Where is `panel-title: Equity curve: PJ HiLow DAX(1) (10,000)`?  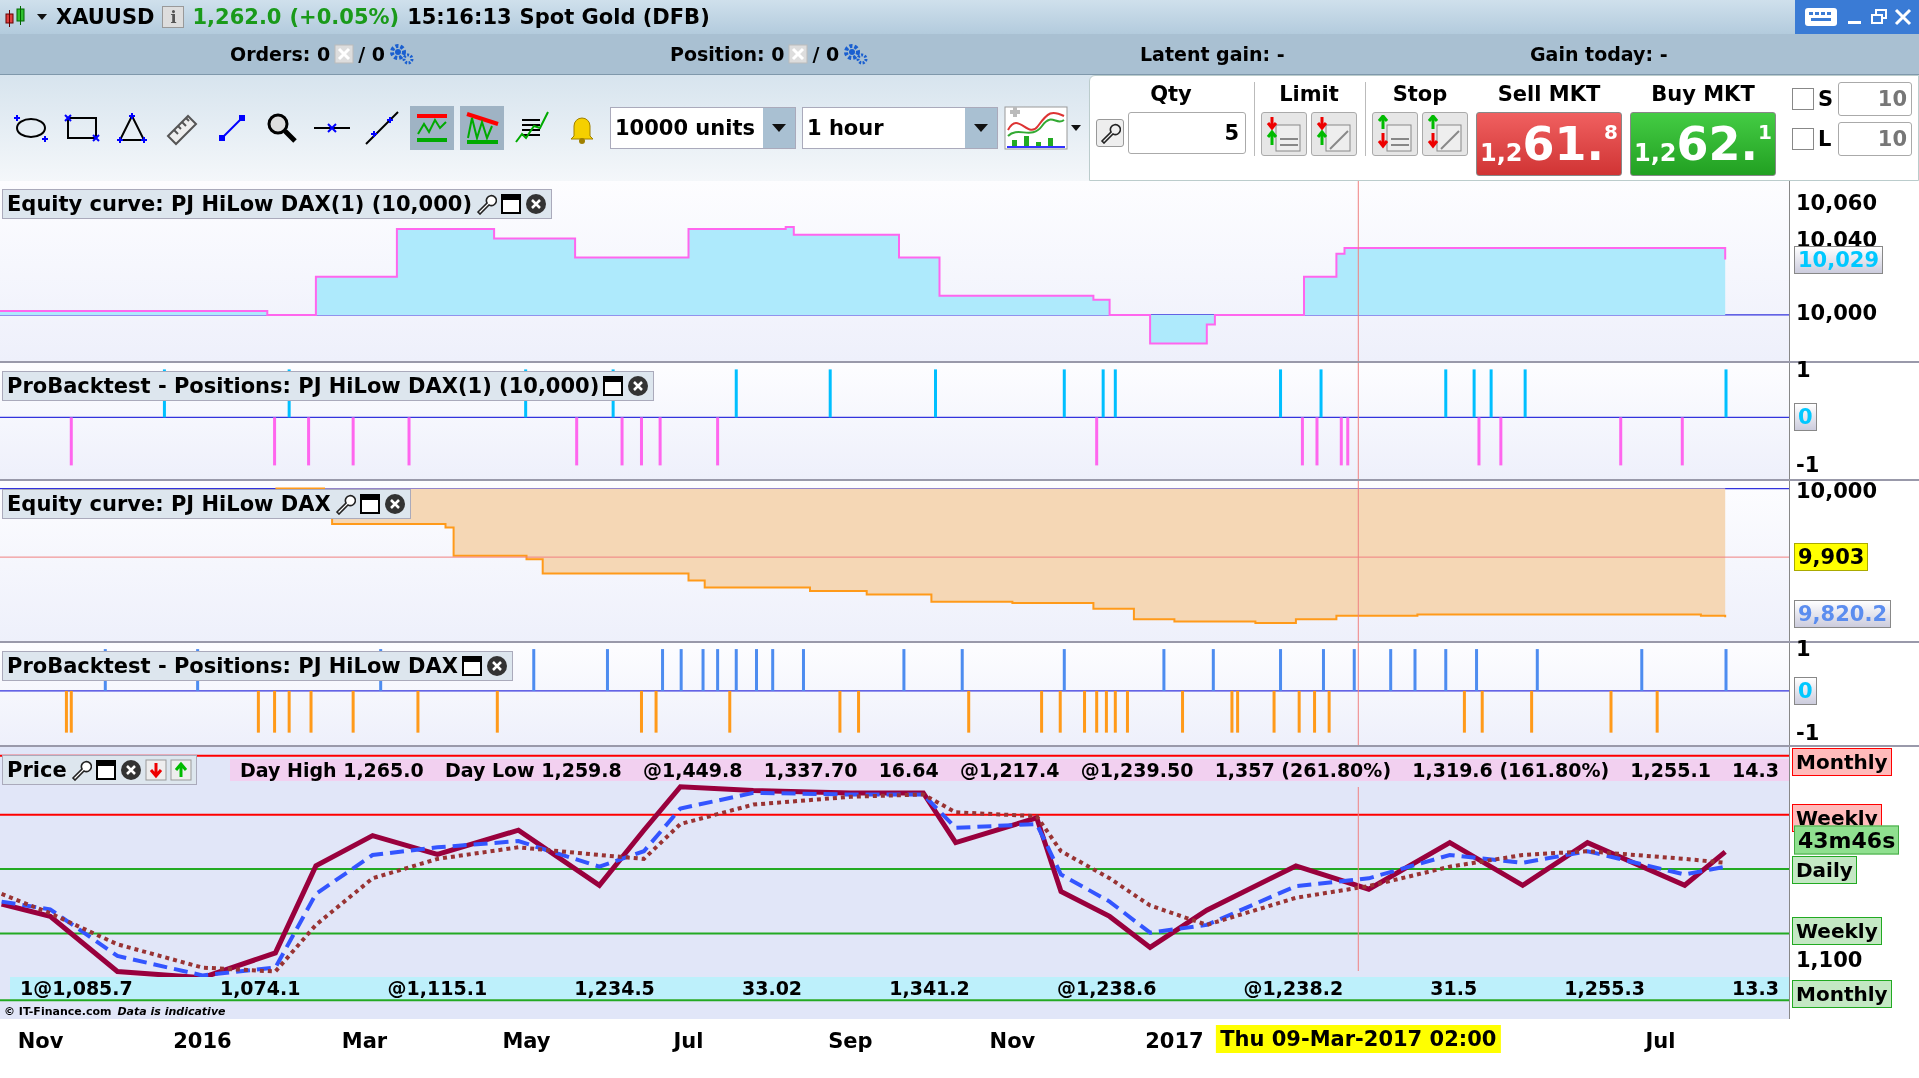 panel-title: Equity curve: PJ HiLow DAX(1) (10,000) is located at coordinates (239, 204).